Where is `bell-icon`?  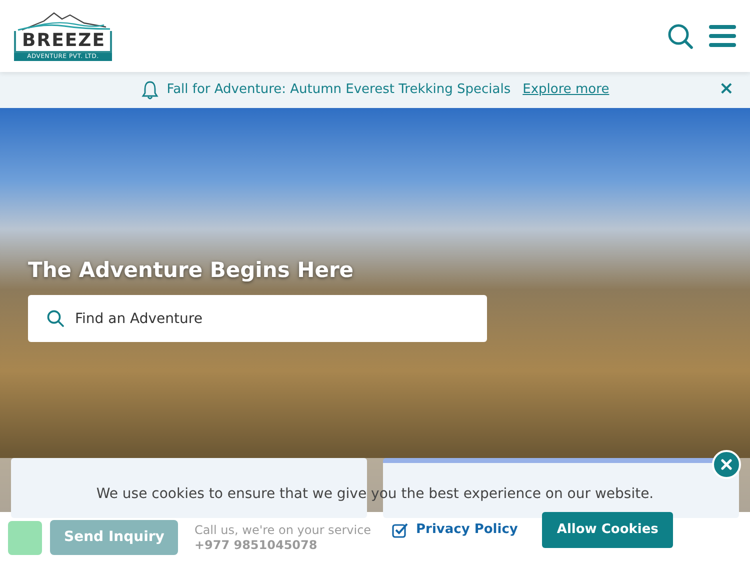 bell-icon is located at coordinates (149, 90).